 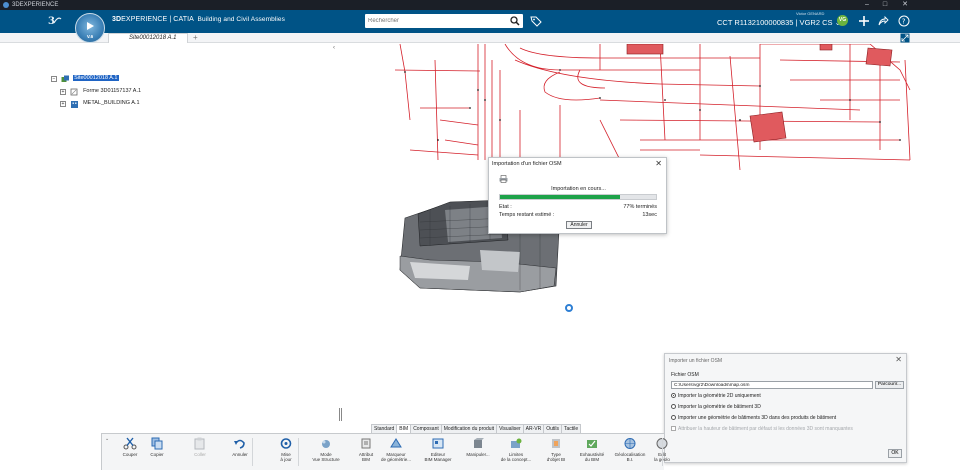 I want to click on username: Victor GENARD, so click(x=810, y=13).